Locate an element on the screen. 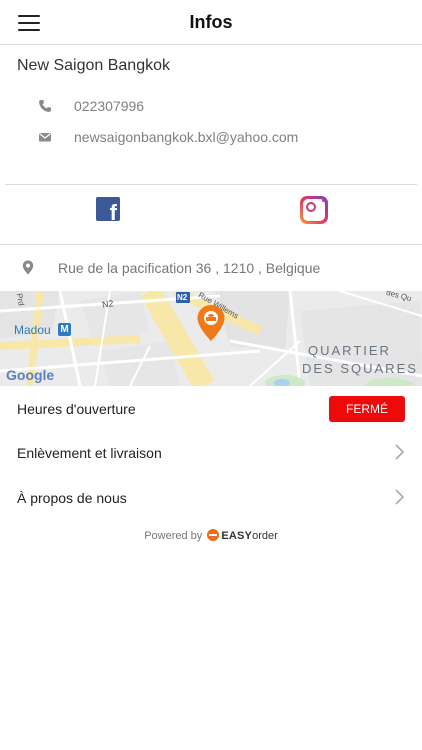  restaurant-name: New Saigon Bangkok is located at coordinates (93, 65).